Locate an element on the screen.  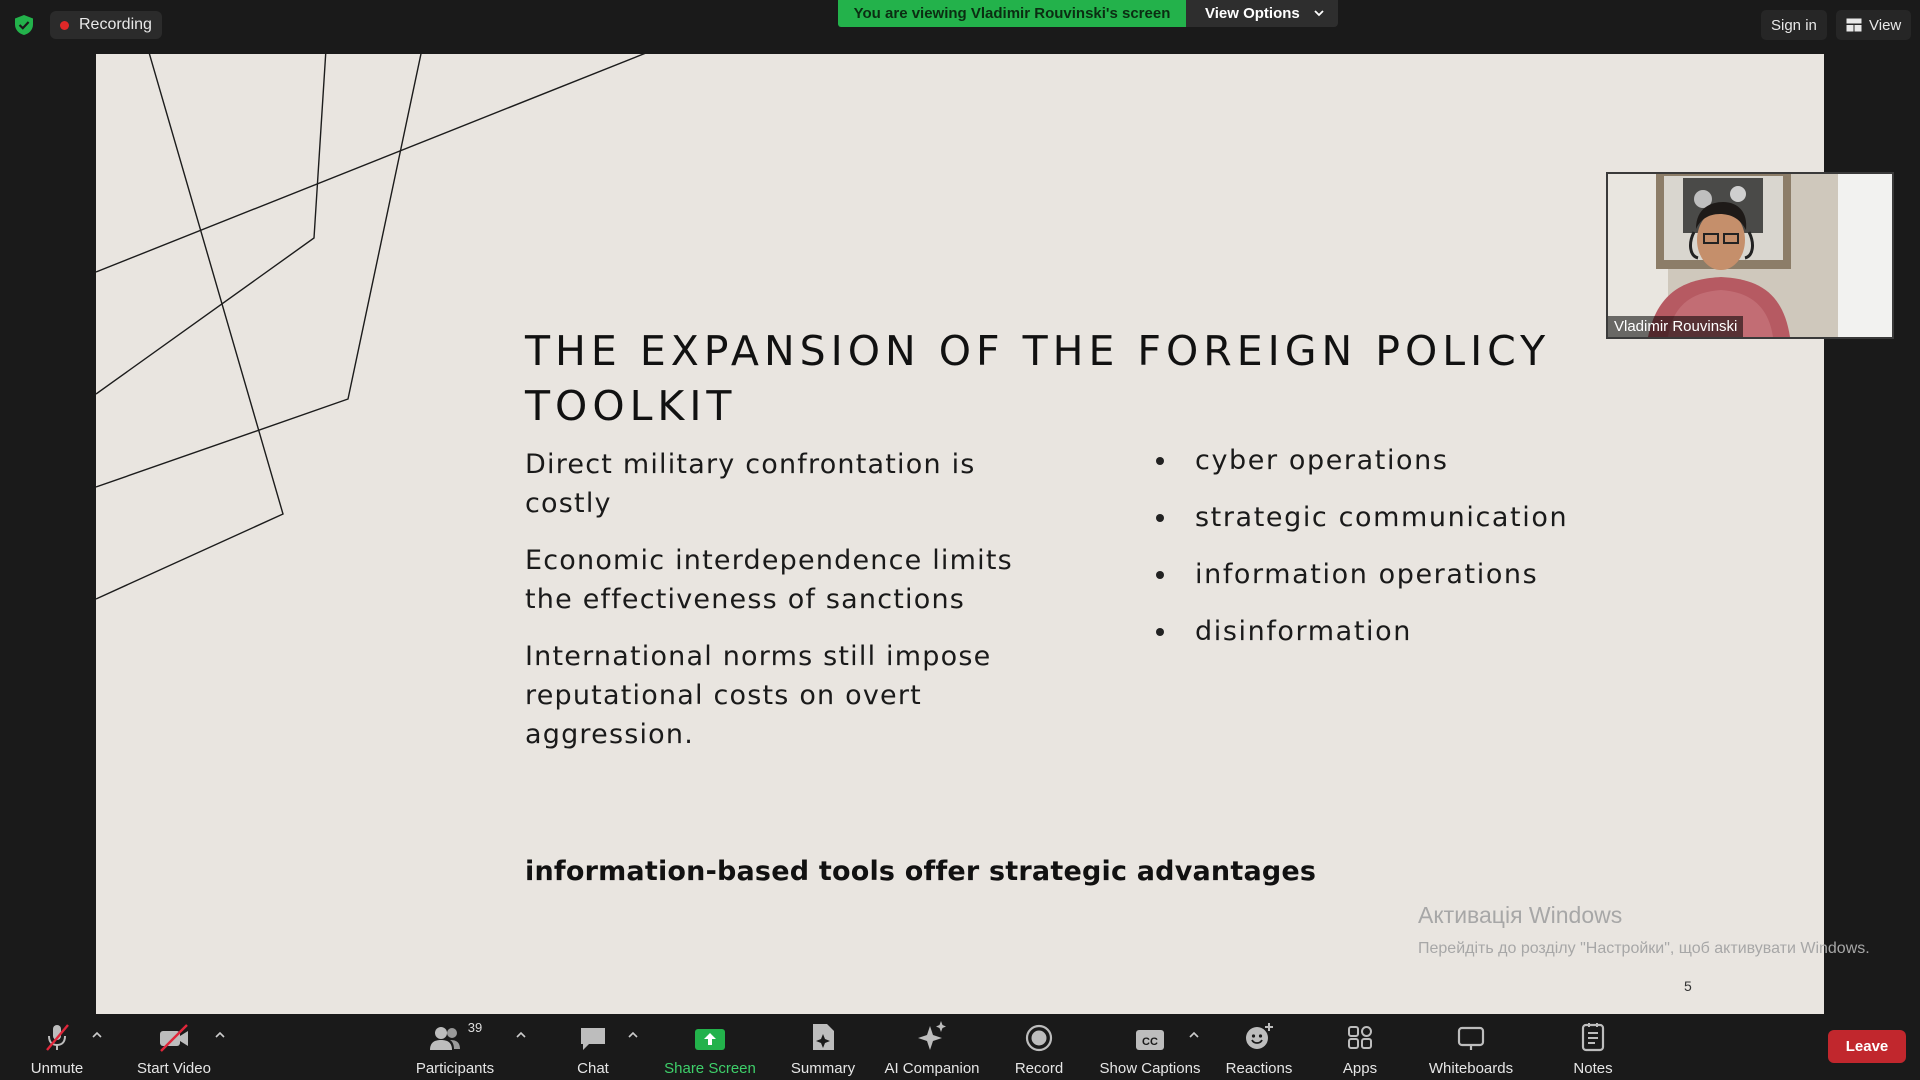
notes-label: Notes is located at coordinates (1593, 1068).